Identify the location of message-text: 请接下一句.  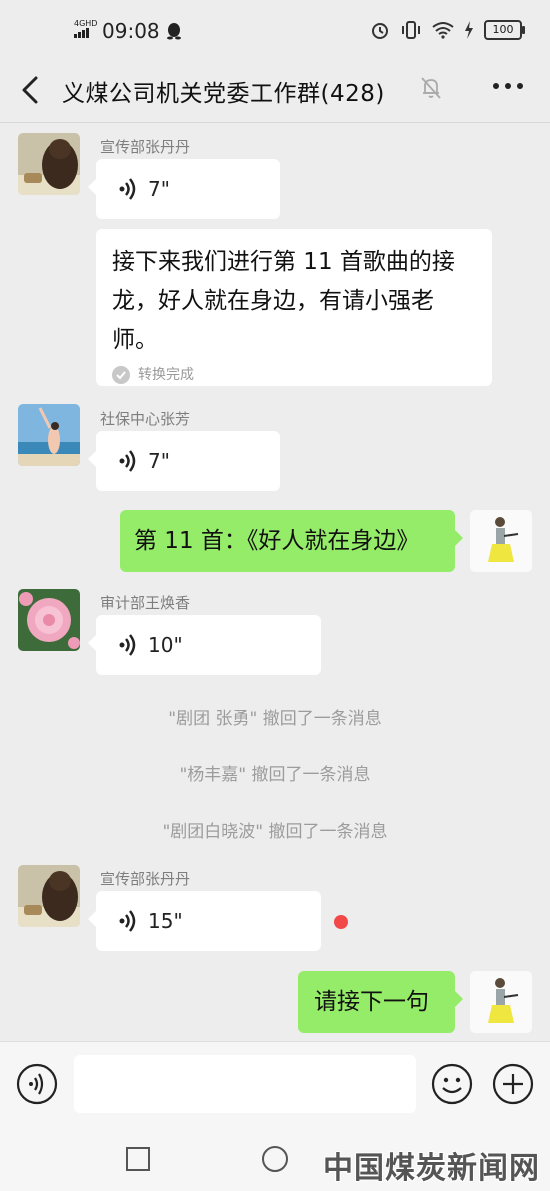
(371, 1002).